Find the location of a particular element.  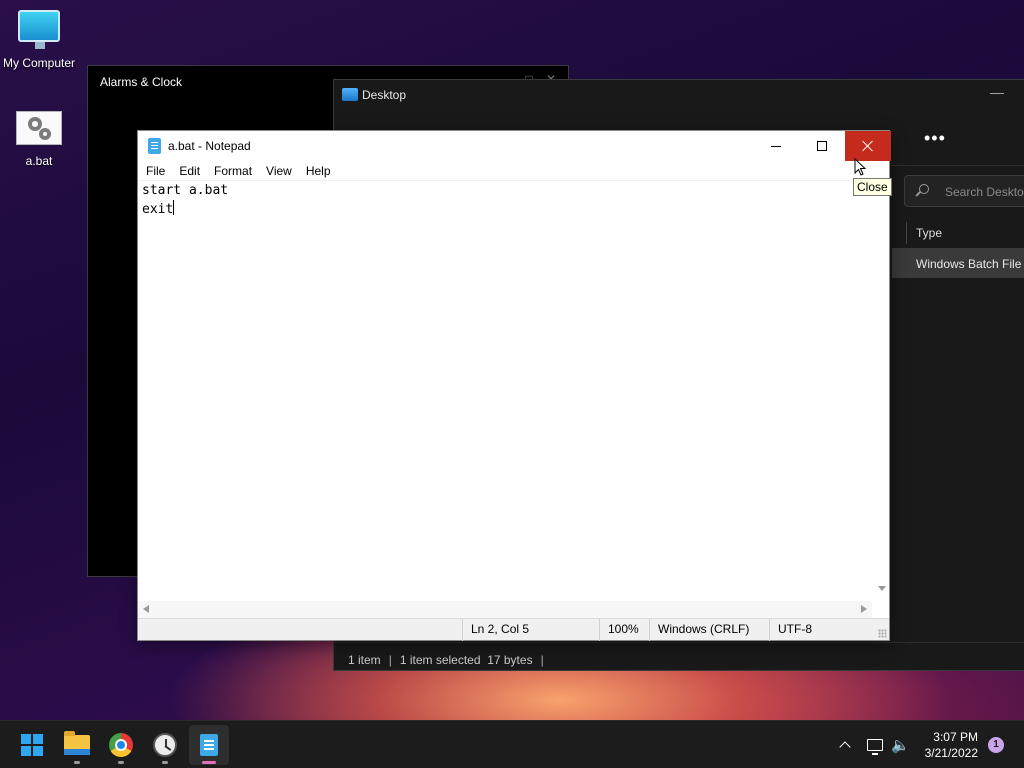

search-input: Search Desktop is located at coordinates (964, 191).